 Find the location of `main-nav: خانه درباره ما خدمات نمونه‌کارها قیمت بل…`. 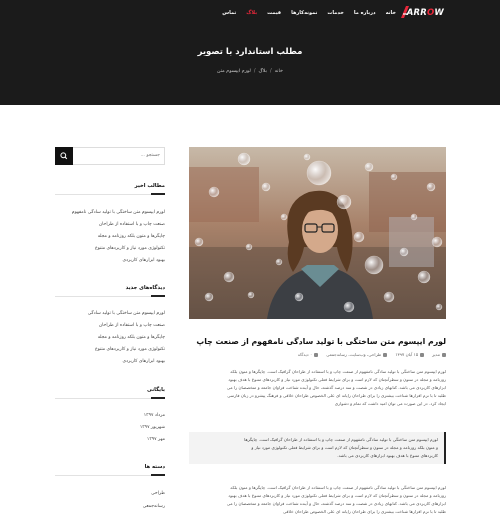

main-nav: خانه درباره ما خدمات نمونه‌کارها قیمت بل… is located at coordinates (309, 13).